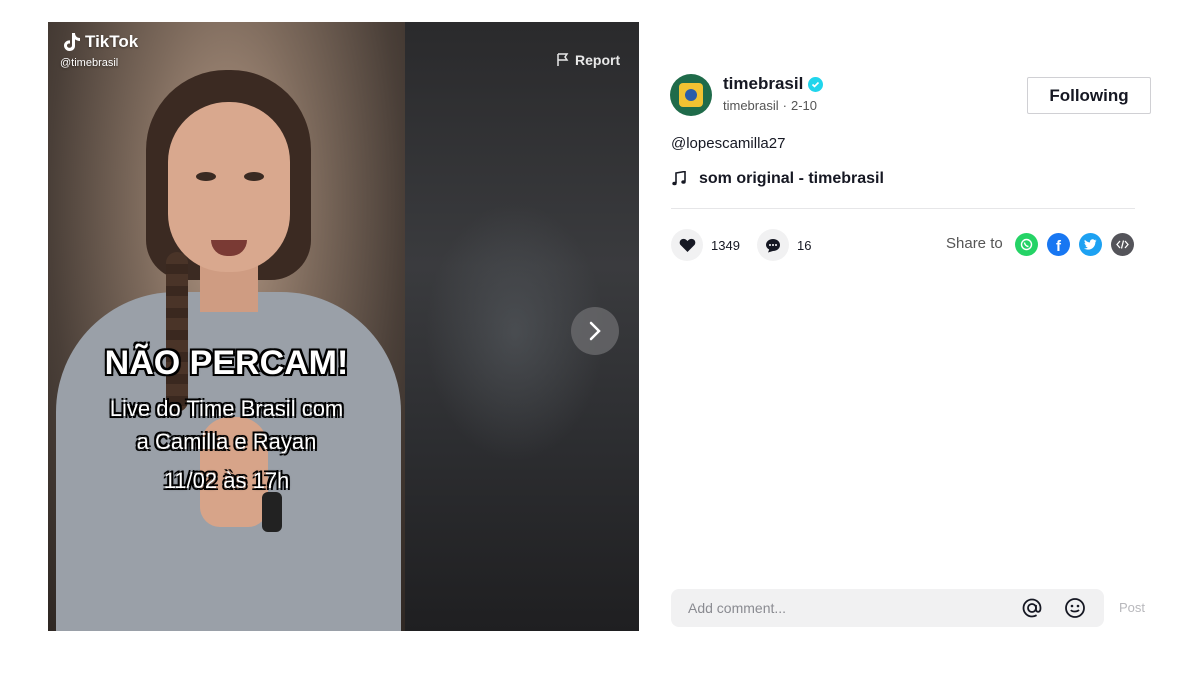  I want to click on post-date: 2-10, so click(803, 105).